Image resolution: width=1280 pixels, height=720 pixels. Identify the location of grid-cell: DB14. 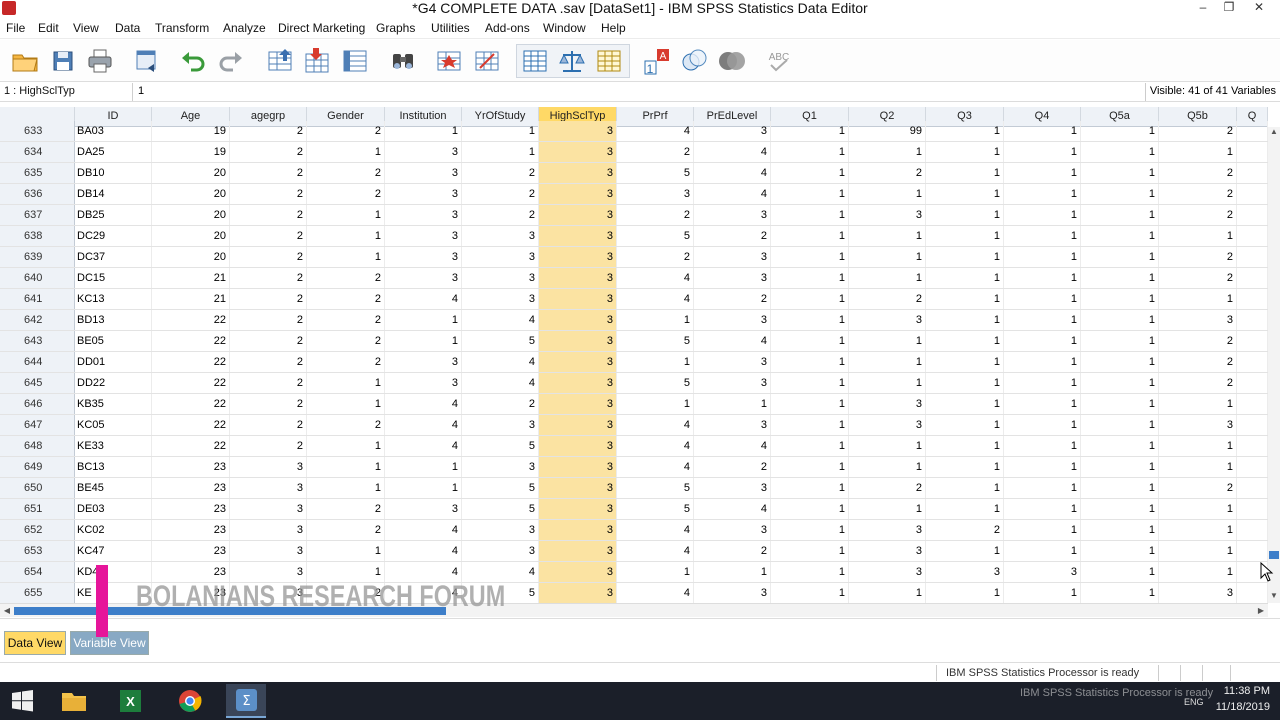
(113, 194).